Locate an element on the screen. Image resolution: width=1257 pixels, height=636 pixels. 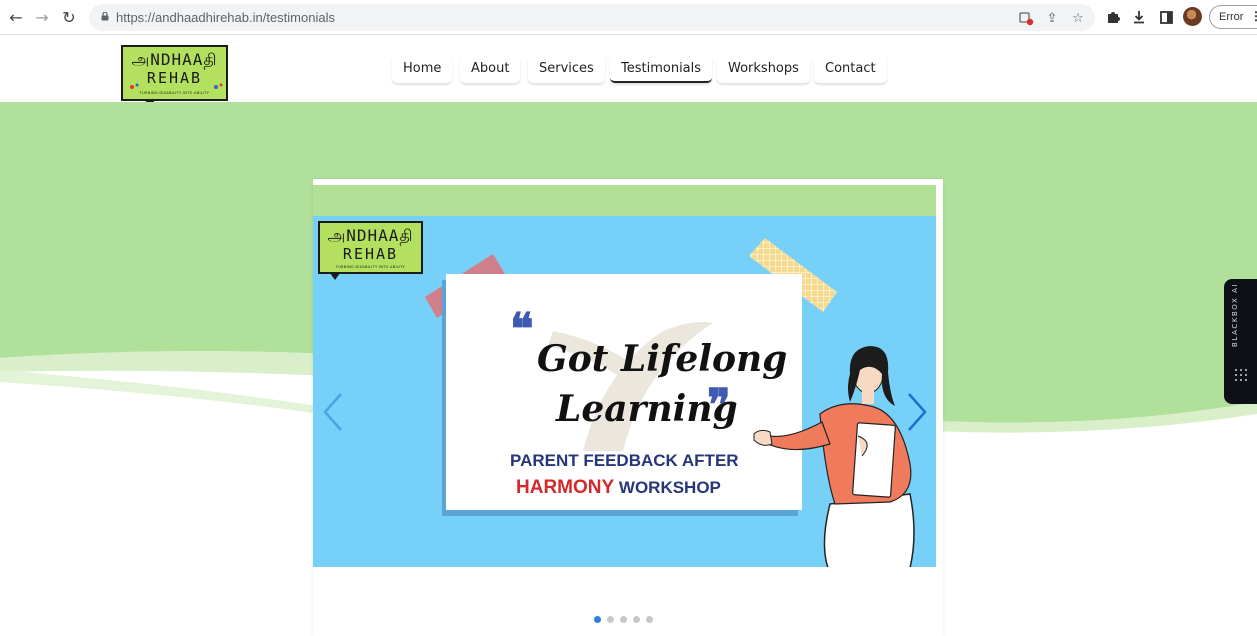
nav-testimonials: Testimonials is located at coordinates (661, 69).